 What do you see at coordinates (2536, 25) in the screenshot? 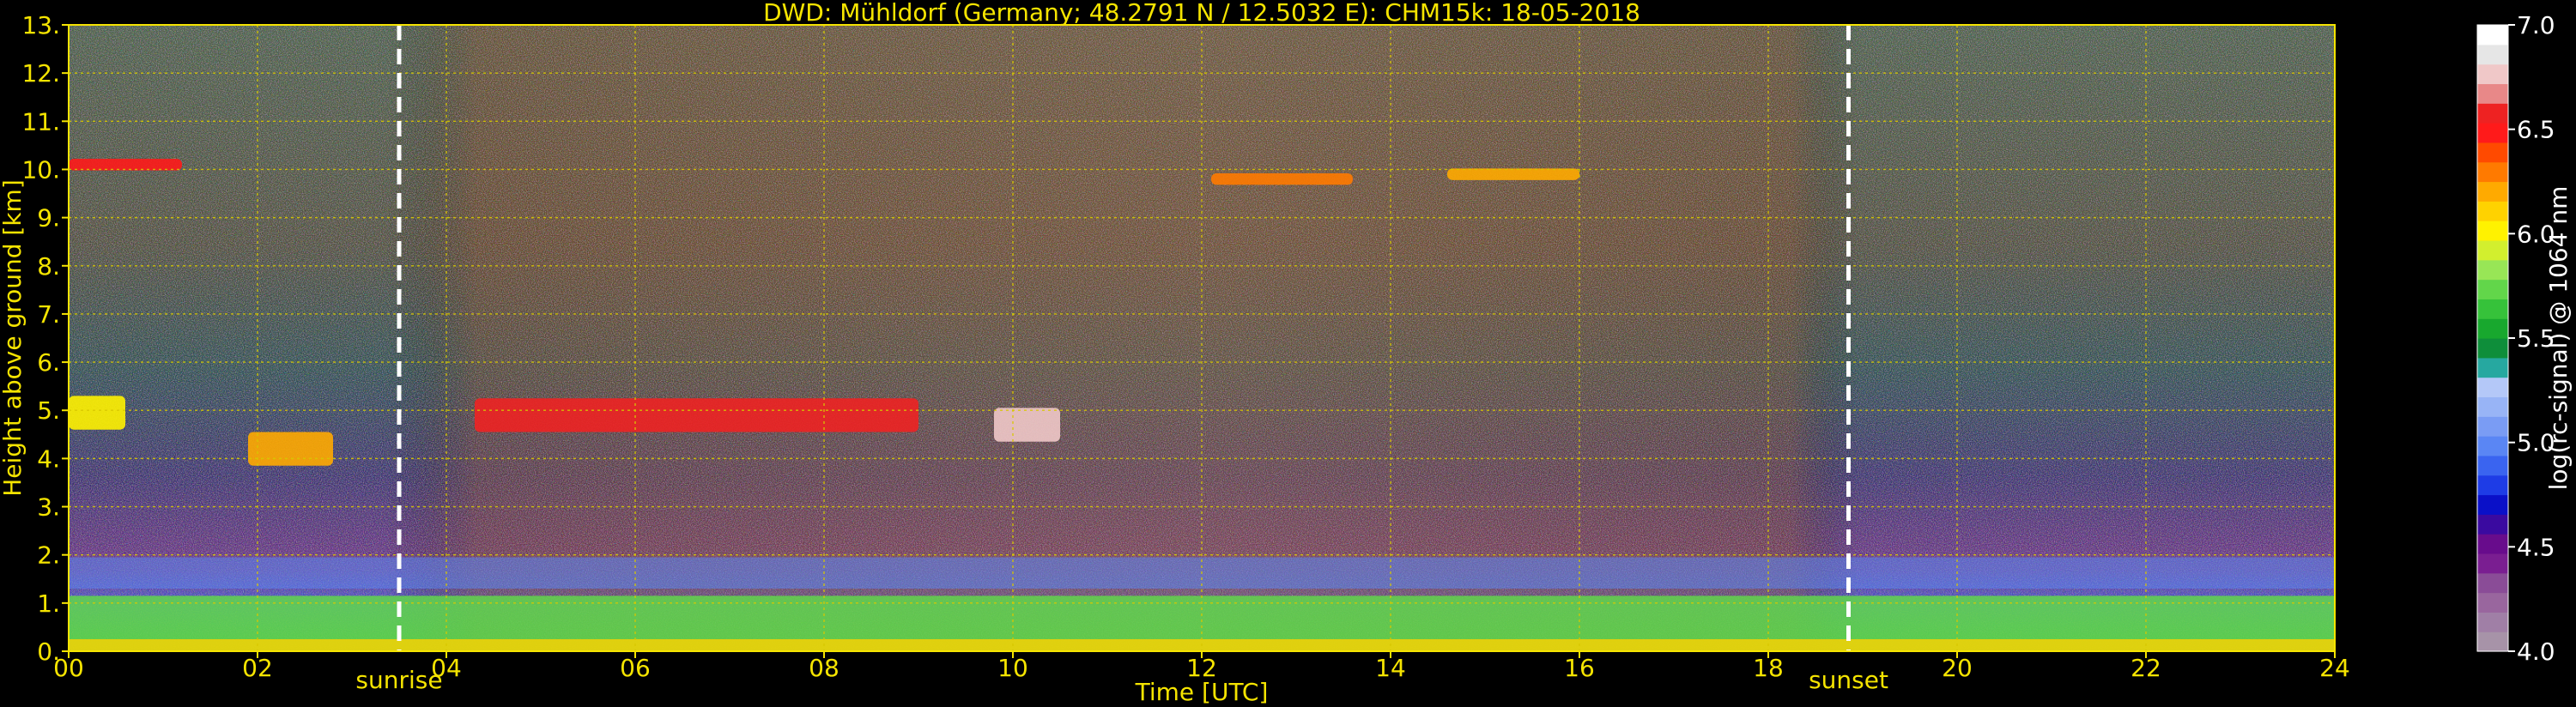
I see `colorbar-tick-label: 7.0` at bounding box center [2536, 25].